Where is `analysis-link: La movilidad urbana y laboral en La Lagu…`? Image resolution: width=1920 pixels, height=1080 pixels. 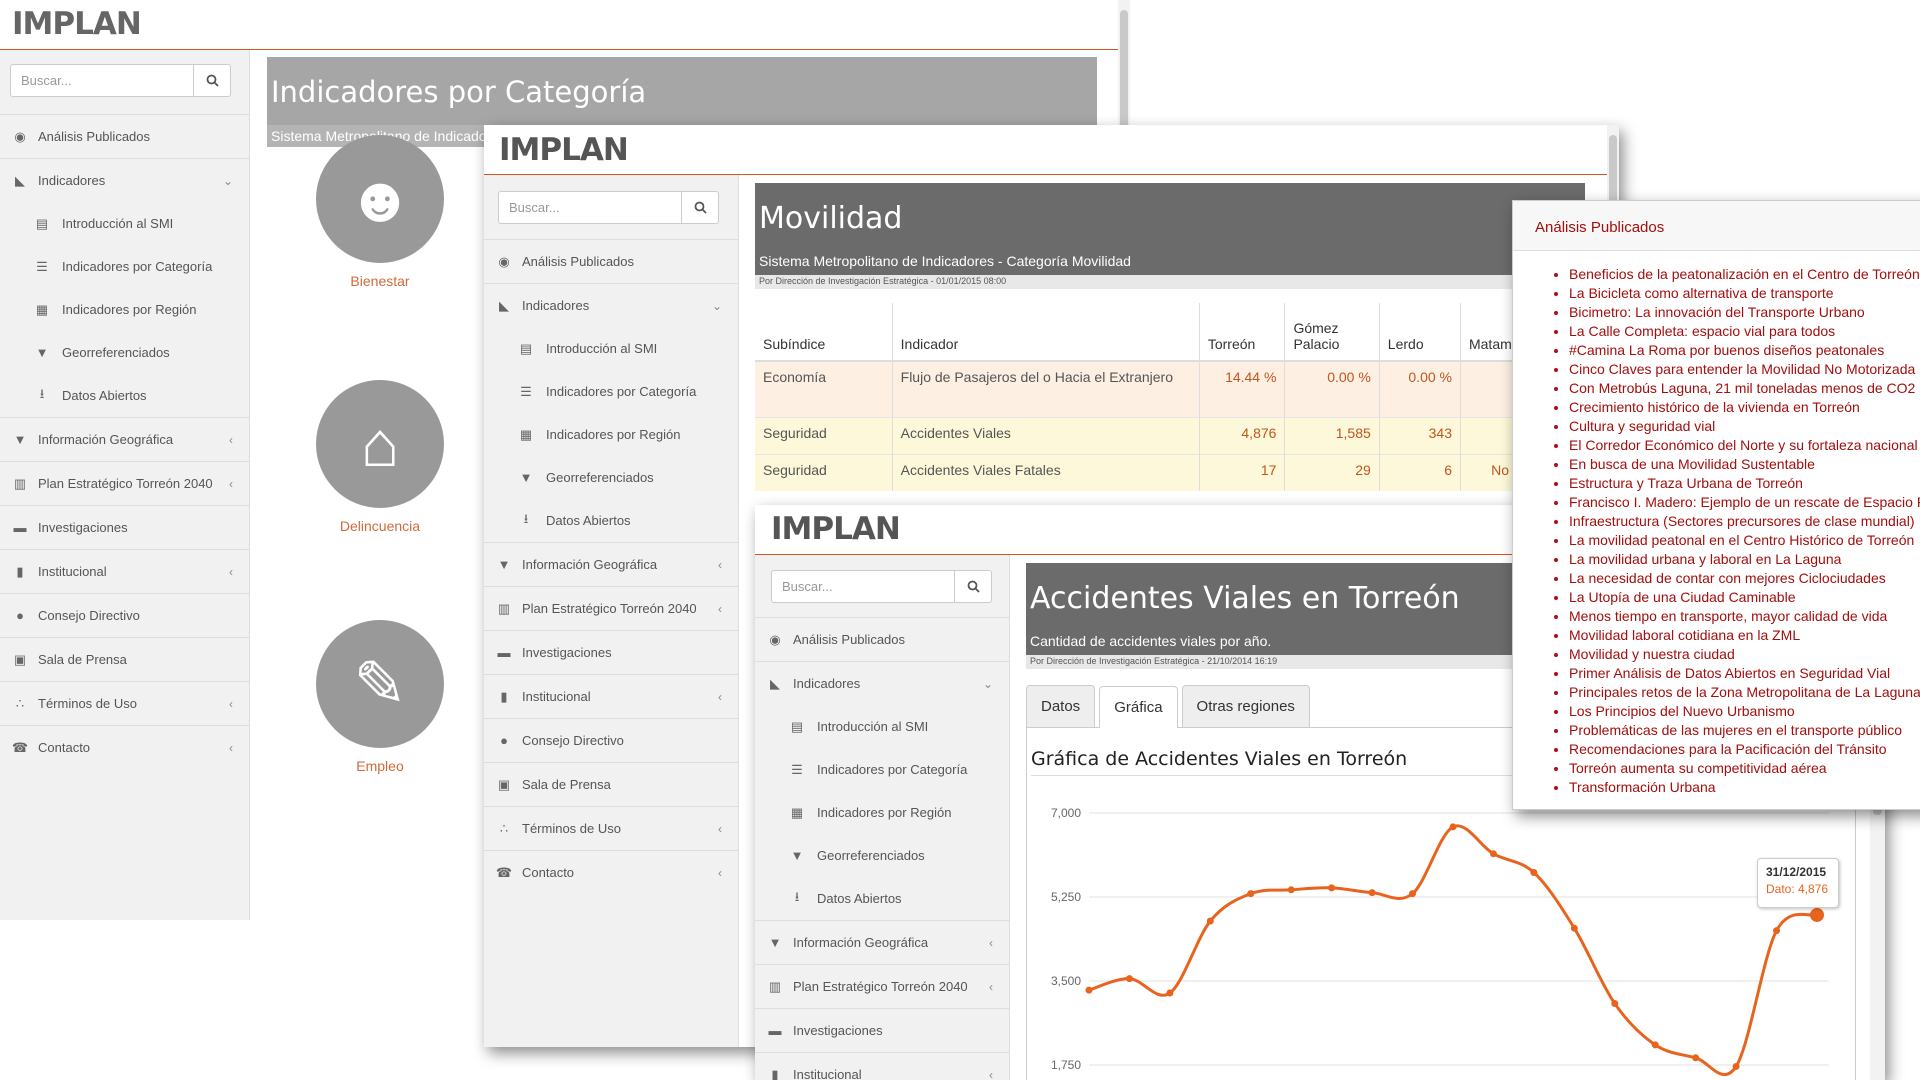 analysis-link: La movilidad urbana y laboral en La Lagu… is located at coordinates (1744, 559).